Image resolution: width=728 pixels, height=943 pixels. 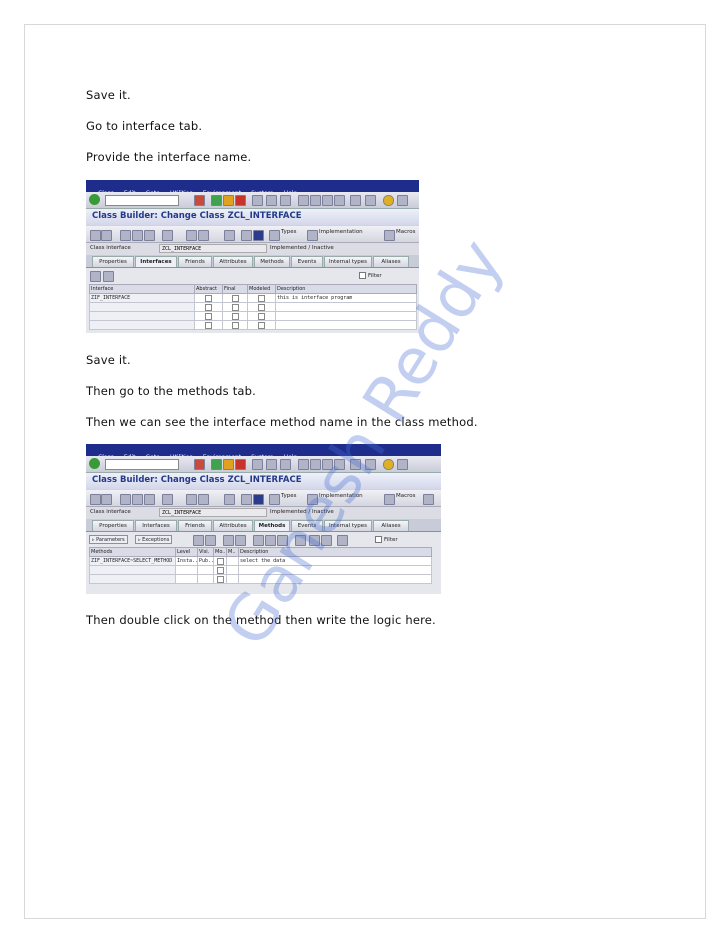 What do you see at coordinates (113, 261) in the screenshot?
I see `tab-properties: Properties` at bounding box center [113, 261].